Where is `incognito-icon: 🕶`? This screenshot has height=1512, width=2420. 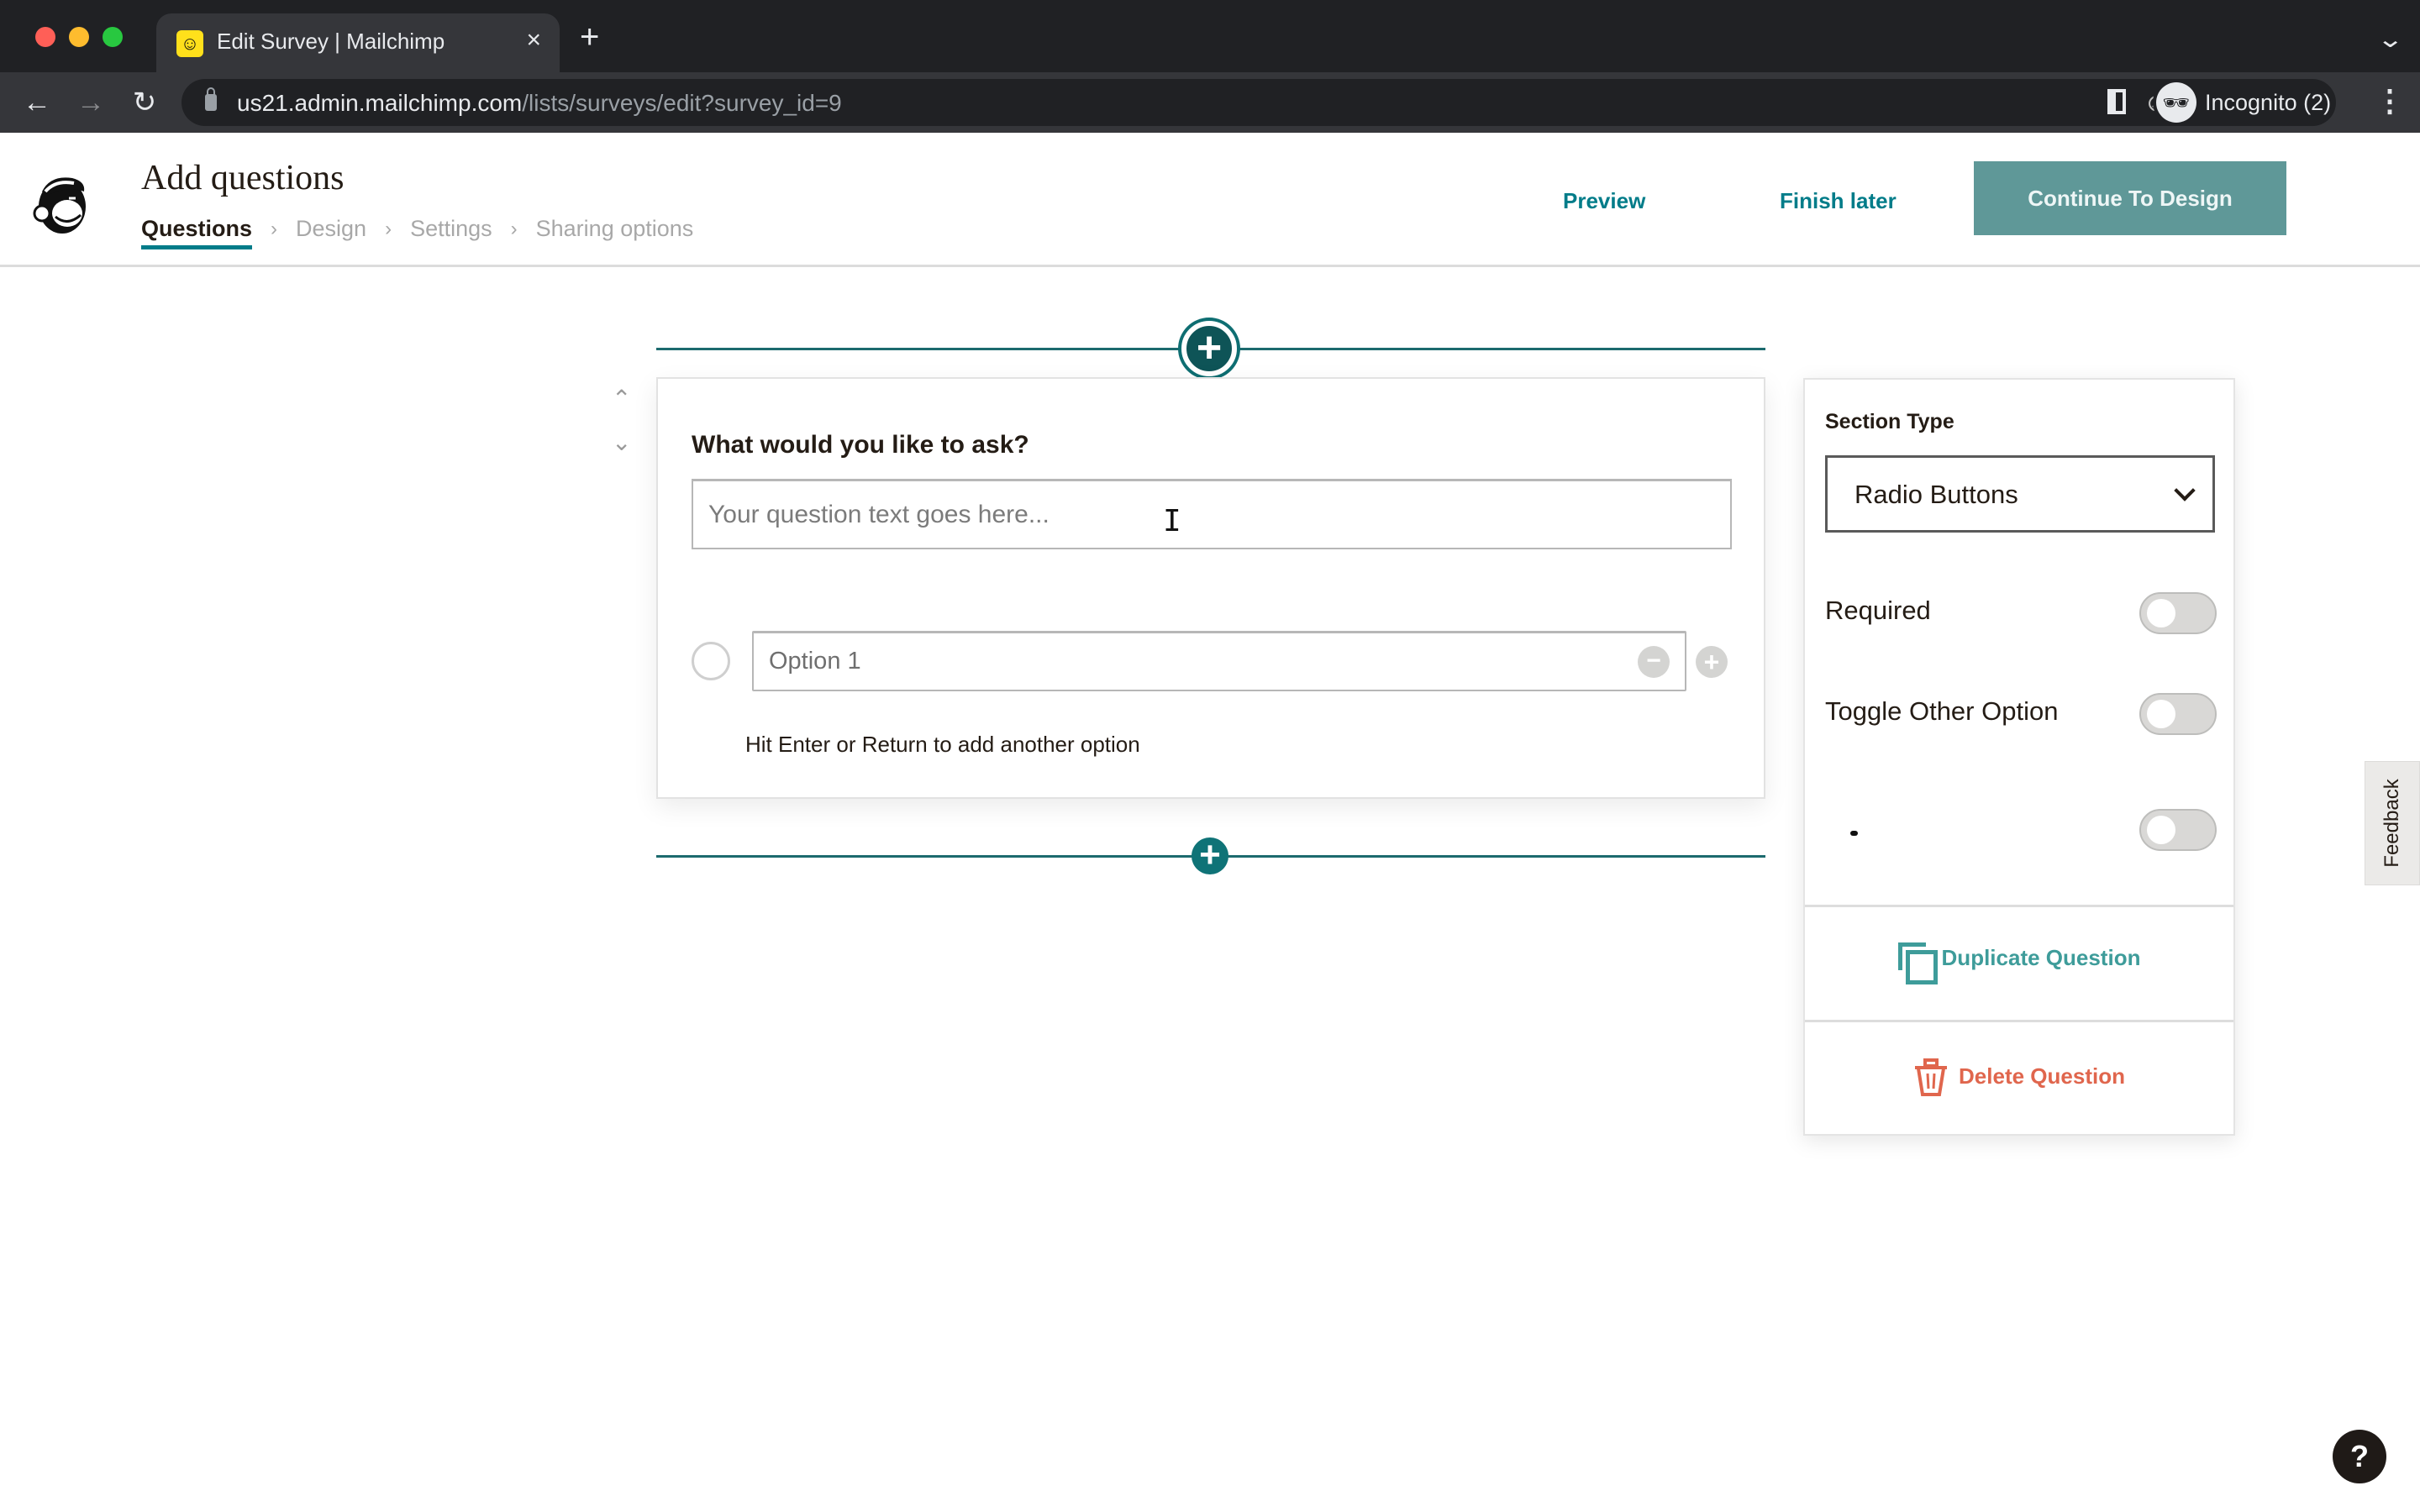
incognito-icon: 🕶 is located at coordinates (2176, 102).